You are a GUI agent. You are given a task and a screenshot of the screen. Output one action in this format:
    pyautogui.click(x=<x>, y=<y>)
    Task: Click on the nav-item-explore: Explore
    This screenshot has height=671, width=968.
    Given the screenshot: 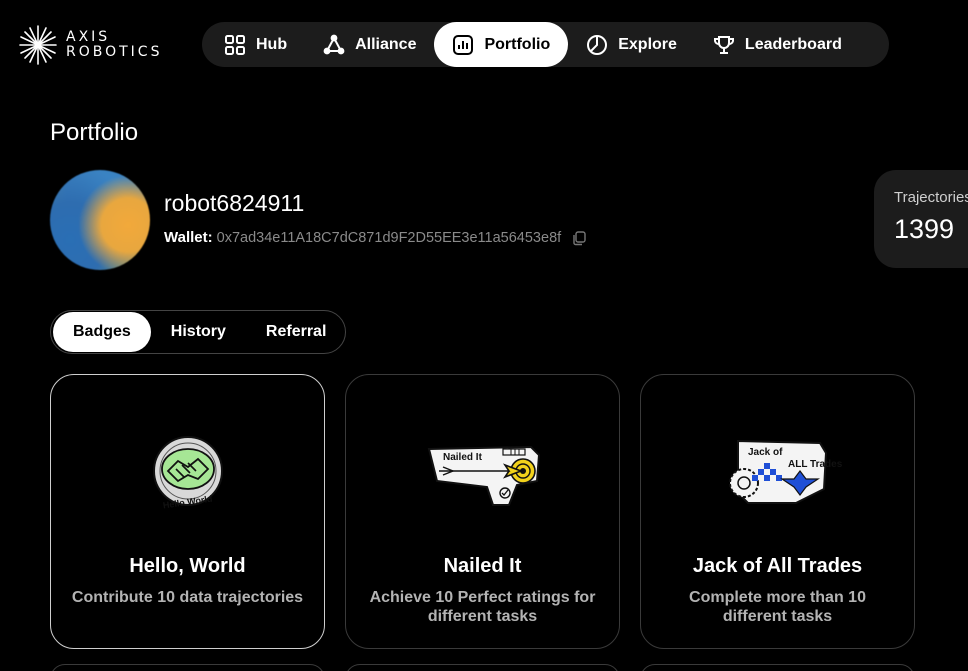 What is the action you would take?
    pyautogui.click(x=631, y=44)
    